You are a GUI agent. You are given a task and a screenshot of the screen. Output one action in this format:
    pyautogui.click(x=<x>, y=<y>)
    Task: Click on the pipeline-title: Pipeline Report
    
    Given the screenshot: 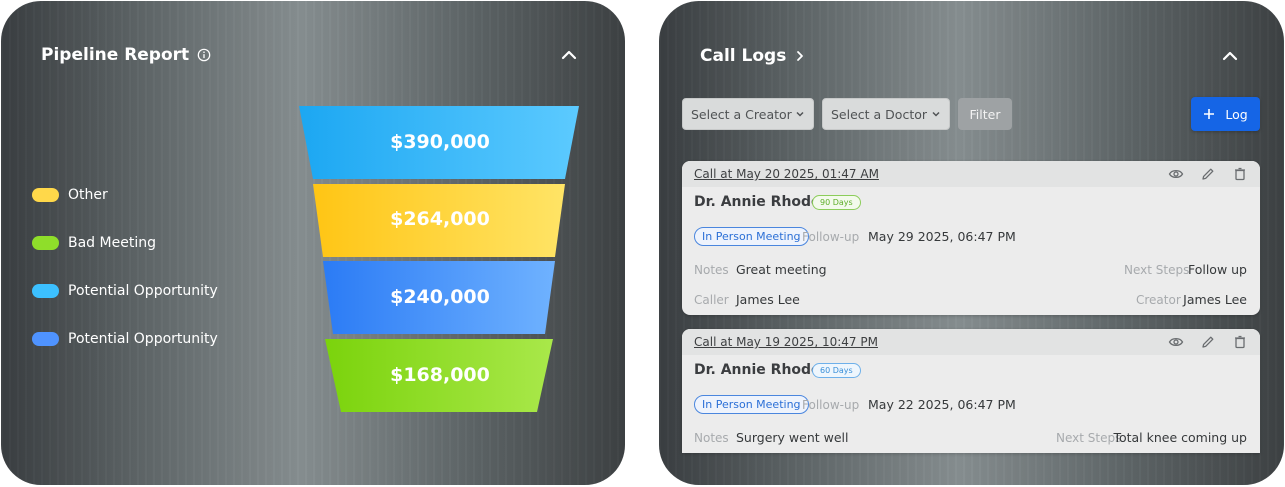 What is the action you would take?
    pyautogui.click(x=115, y=55)
    